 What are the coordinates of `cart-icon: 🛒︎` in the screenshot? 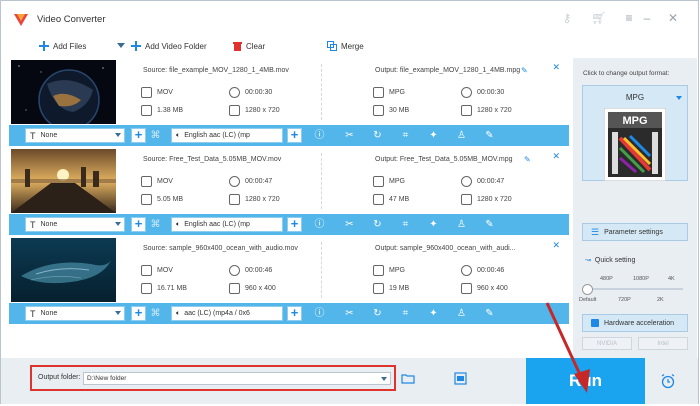 It's located at (599, 18).